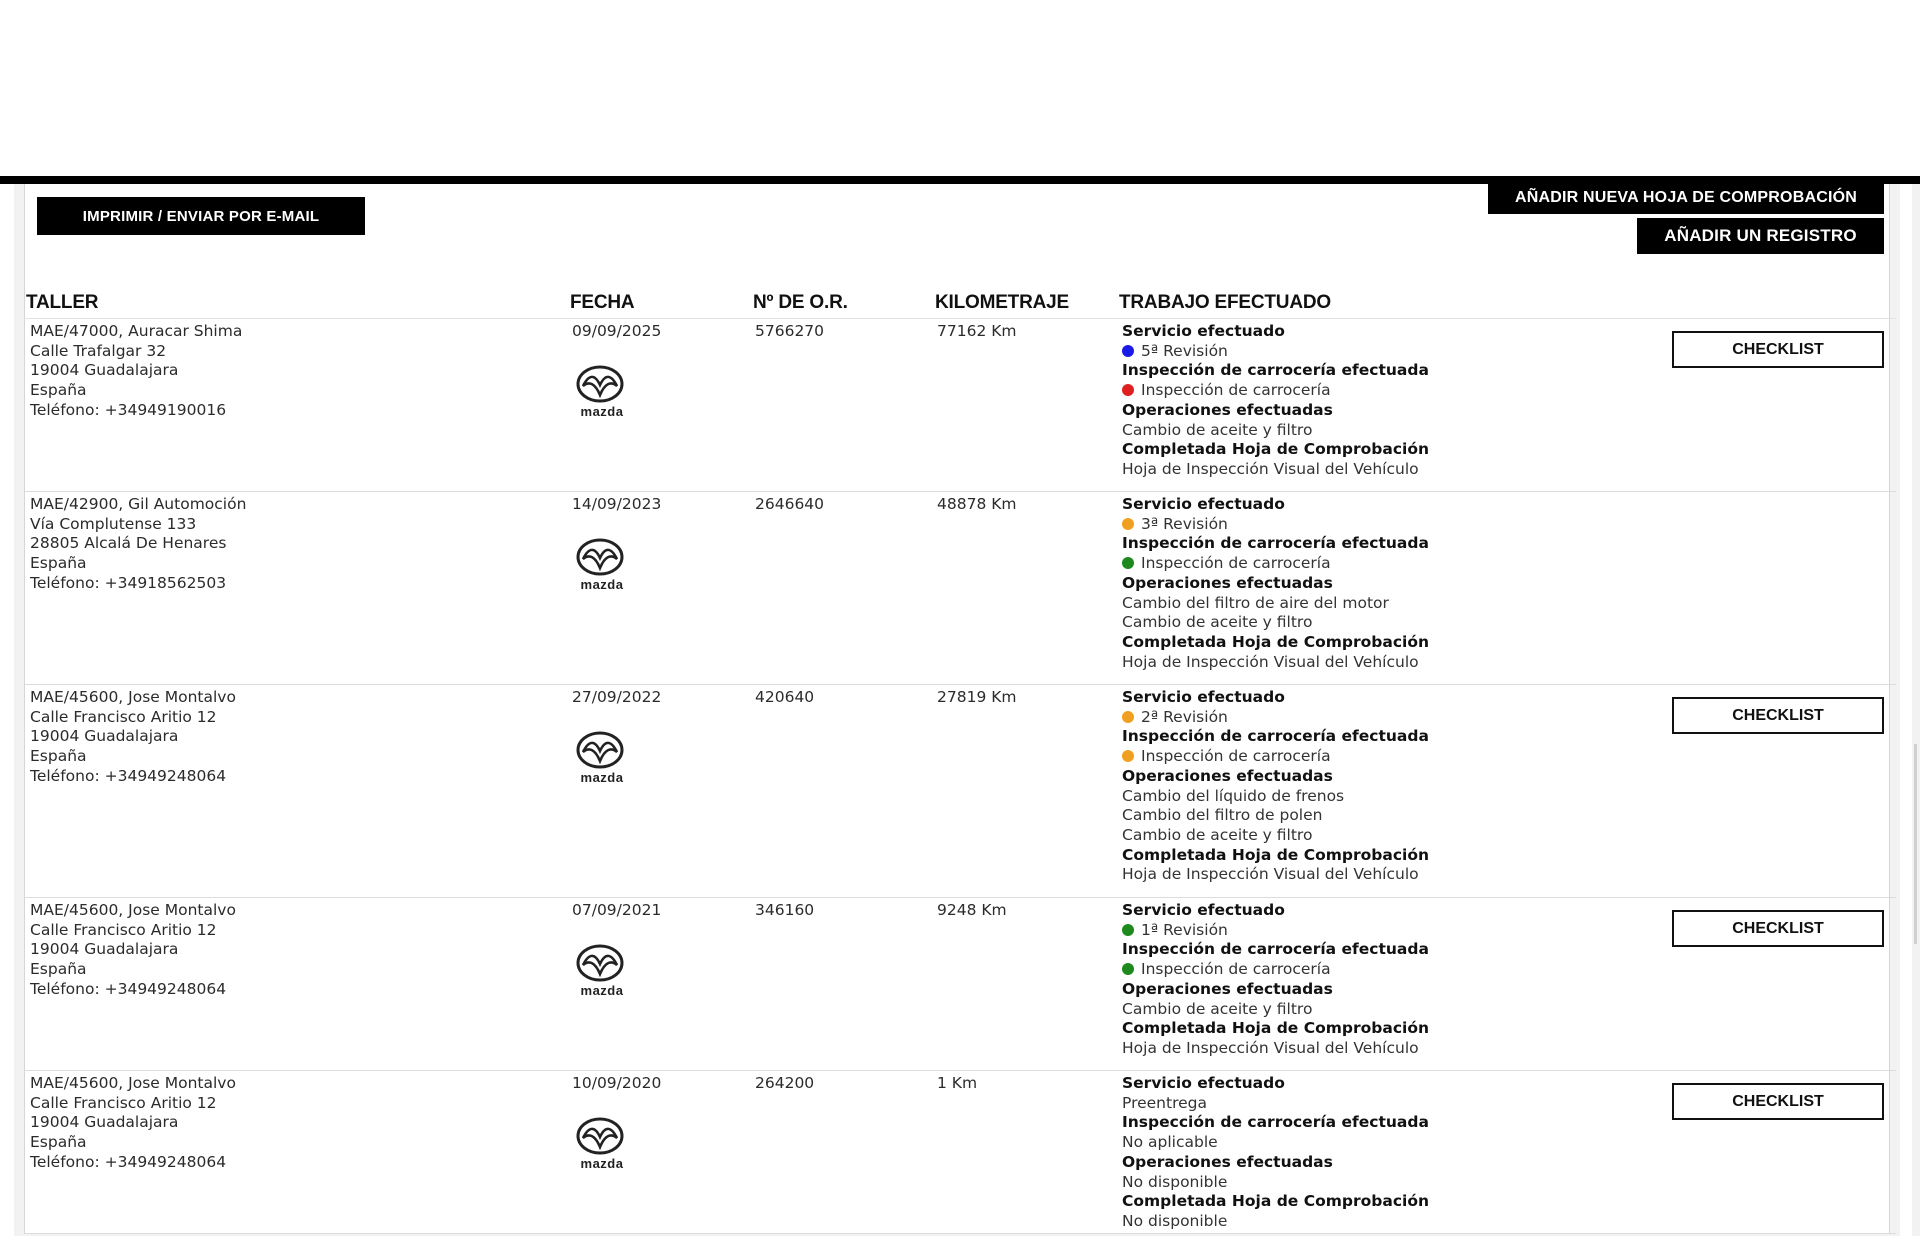 This screenshot has width=1920, height=1260. What do you see at coordinates (1225, 302) in the screenshot?
I see `column-header-trabajo: TRABAJO EFECTUADO` at bounding box center [1225, 302].